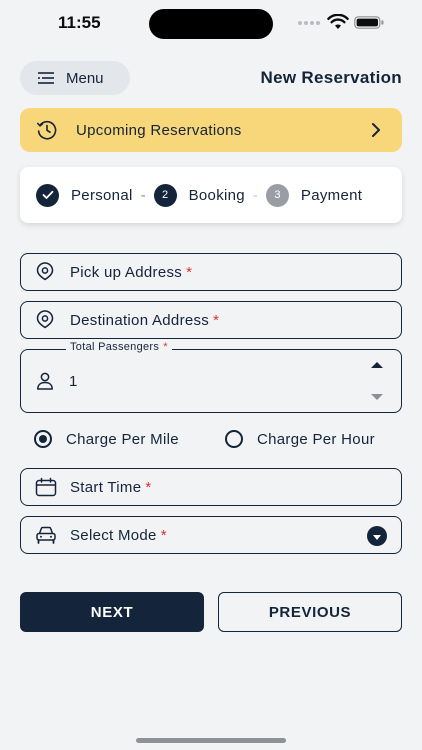 The image size is (422, 750). Describe the element at coordinates (73, 381) in the screenshot. I see `passengers-value: 1` at that location.